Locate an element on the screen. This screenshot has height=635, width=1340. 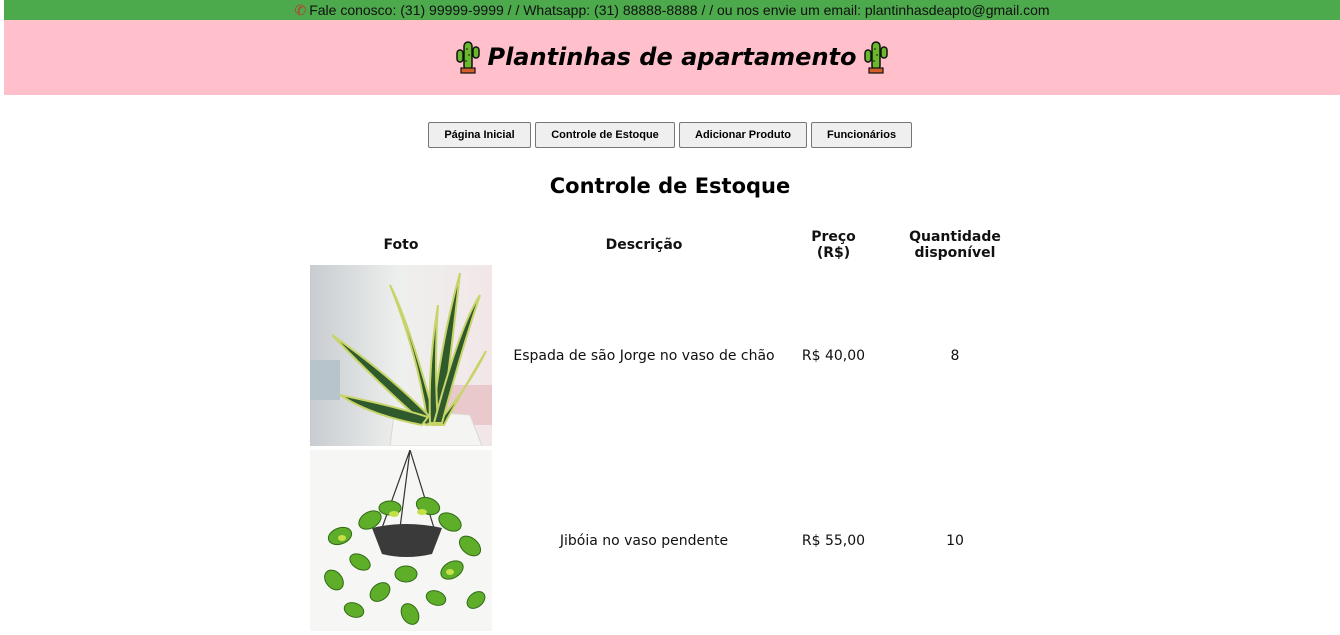
phone-icon: ✆ is located at coordinates (300, 9).